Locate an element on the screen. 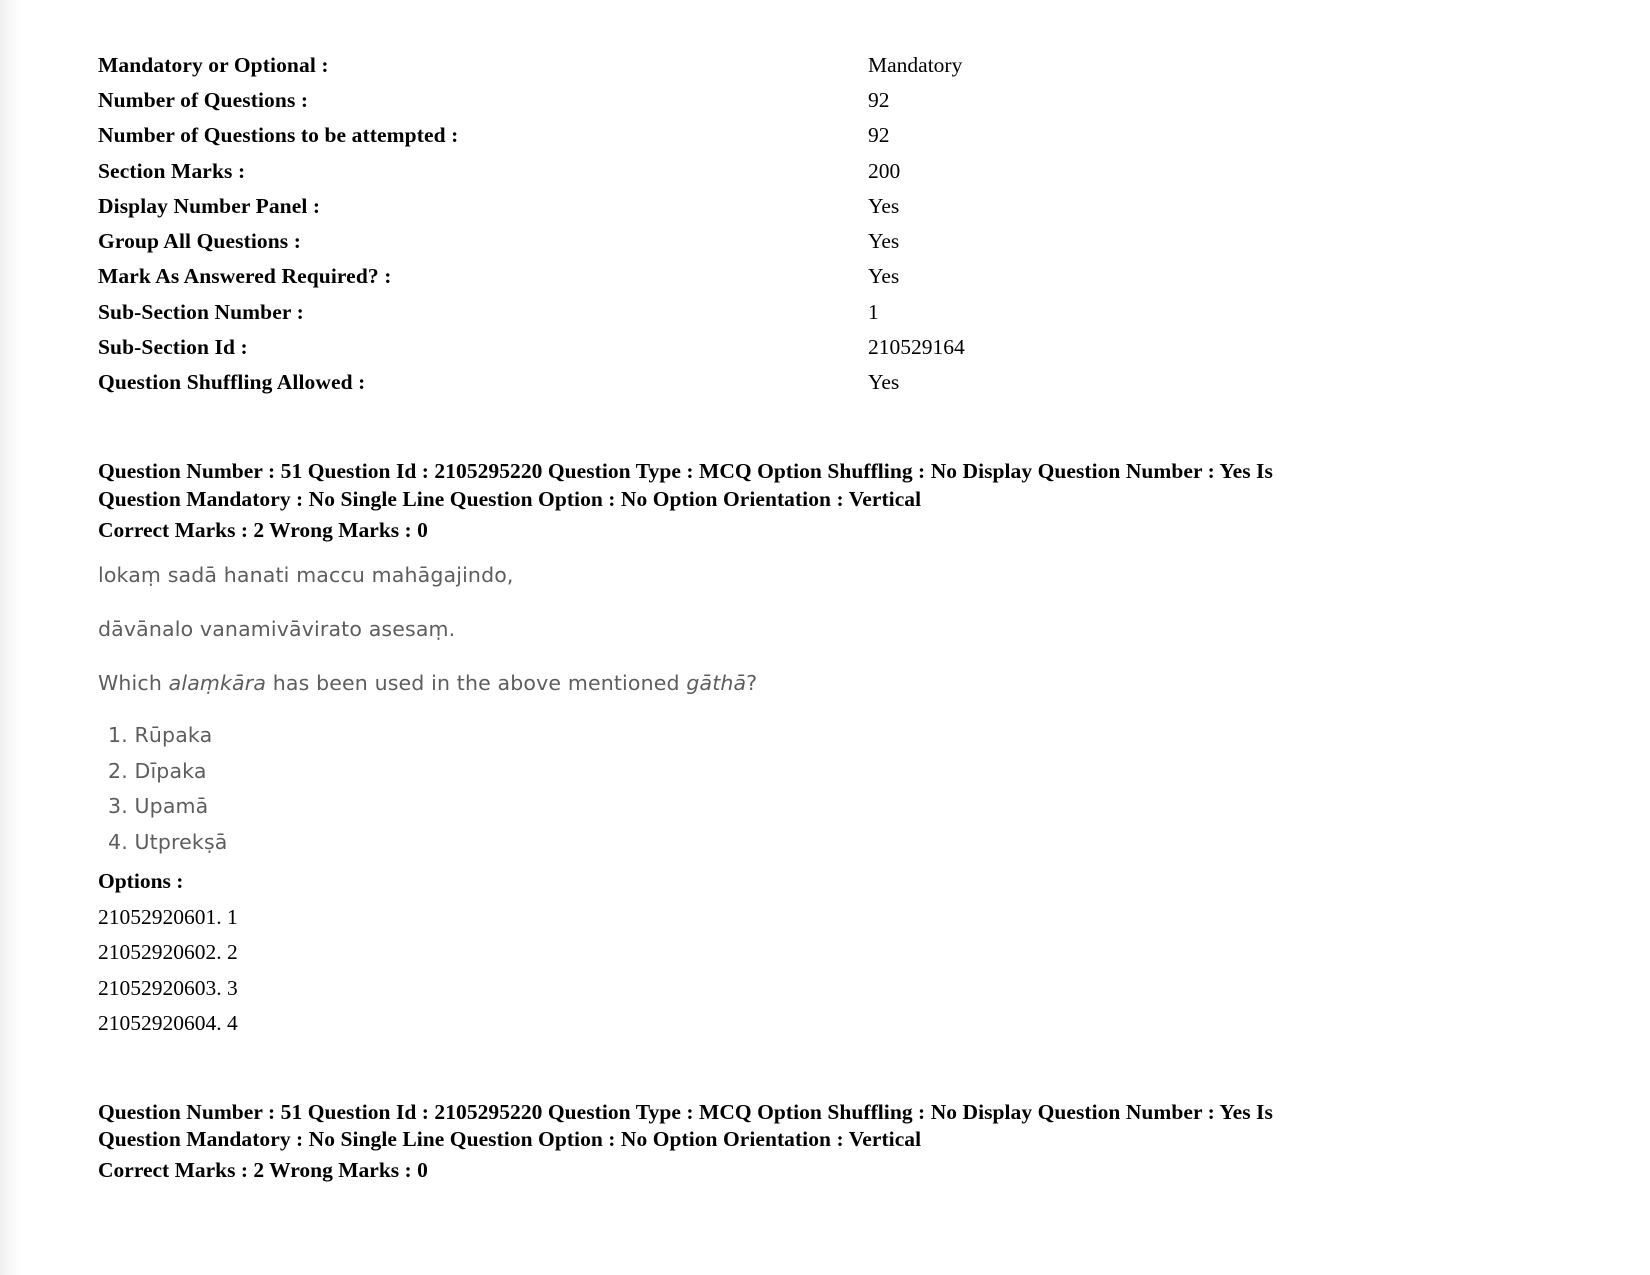  meta-label-mark-as-answered-required: Mark As Answered Required? : is located at coordinates (245, 276).